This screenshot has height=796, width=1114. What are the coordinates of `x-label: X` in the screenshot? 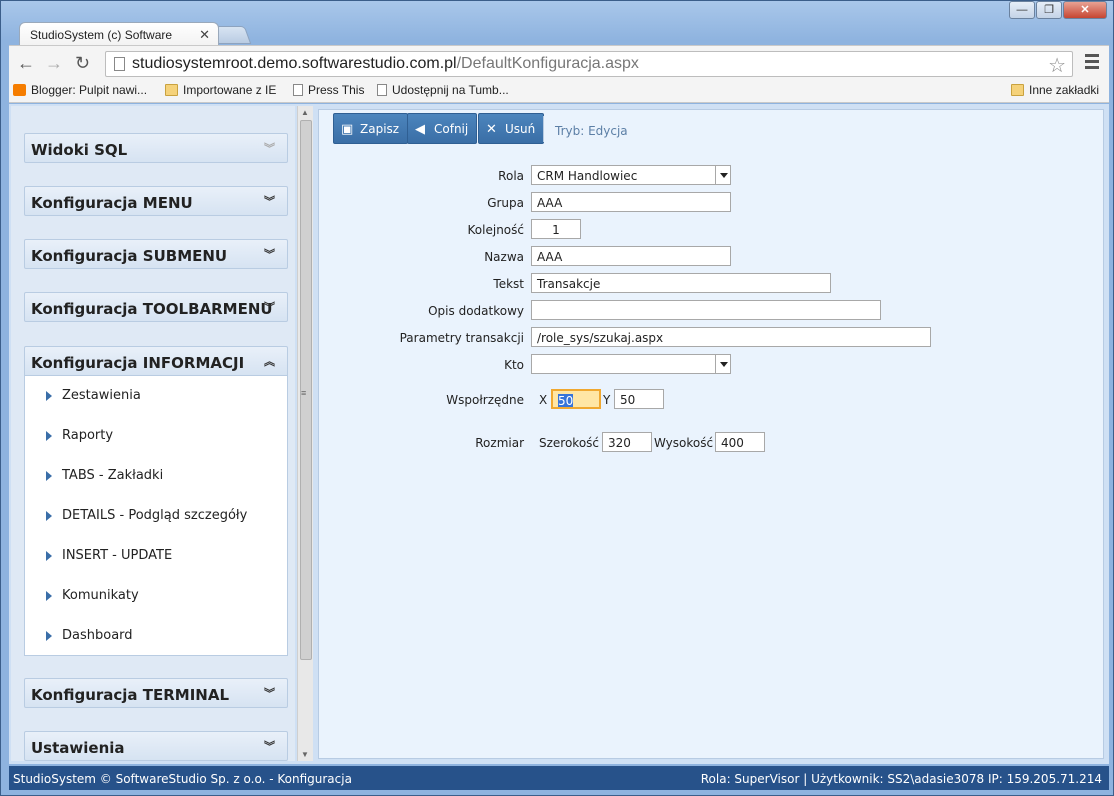 It's located at (543, 400).